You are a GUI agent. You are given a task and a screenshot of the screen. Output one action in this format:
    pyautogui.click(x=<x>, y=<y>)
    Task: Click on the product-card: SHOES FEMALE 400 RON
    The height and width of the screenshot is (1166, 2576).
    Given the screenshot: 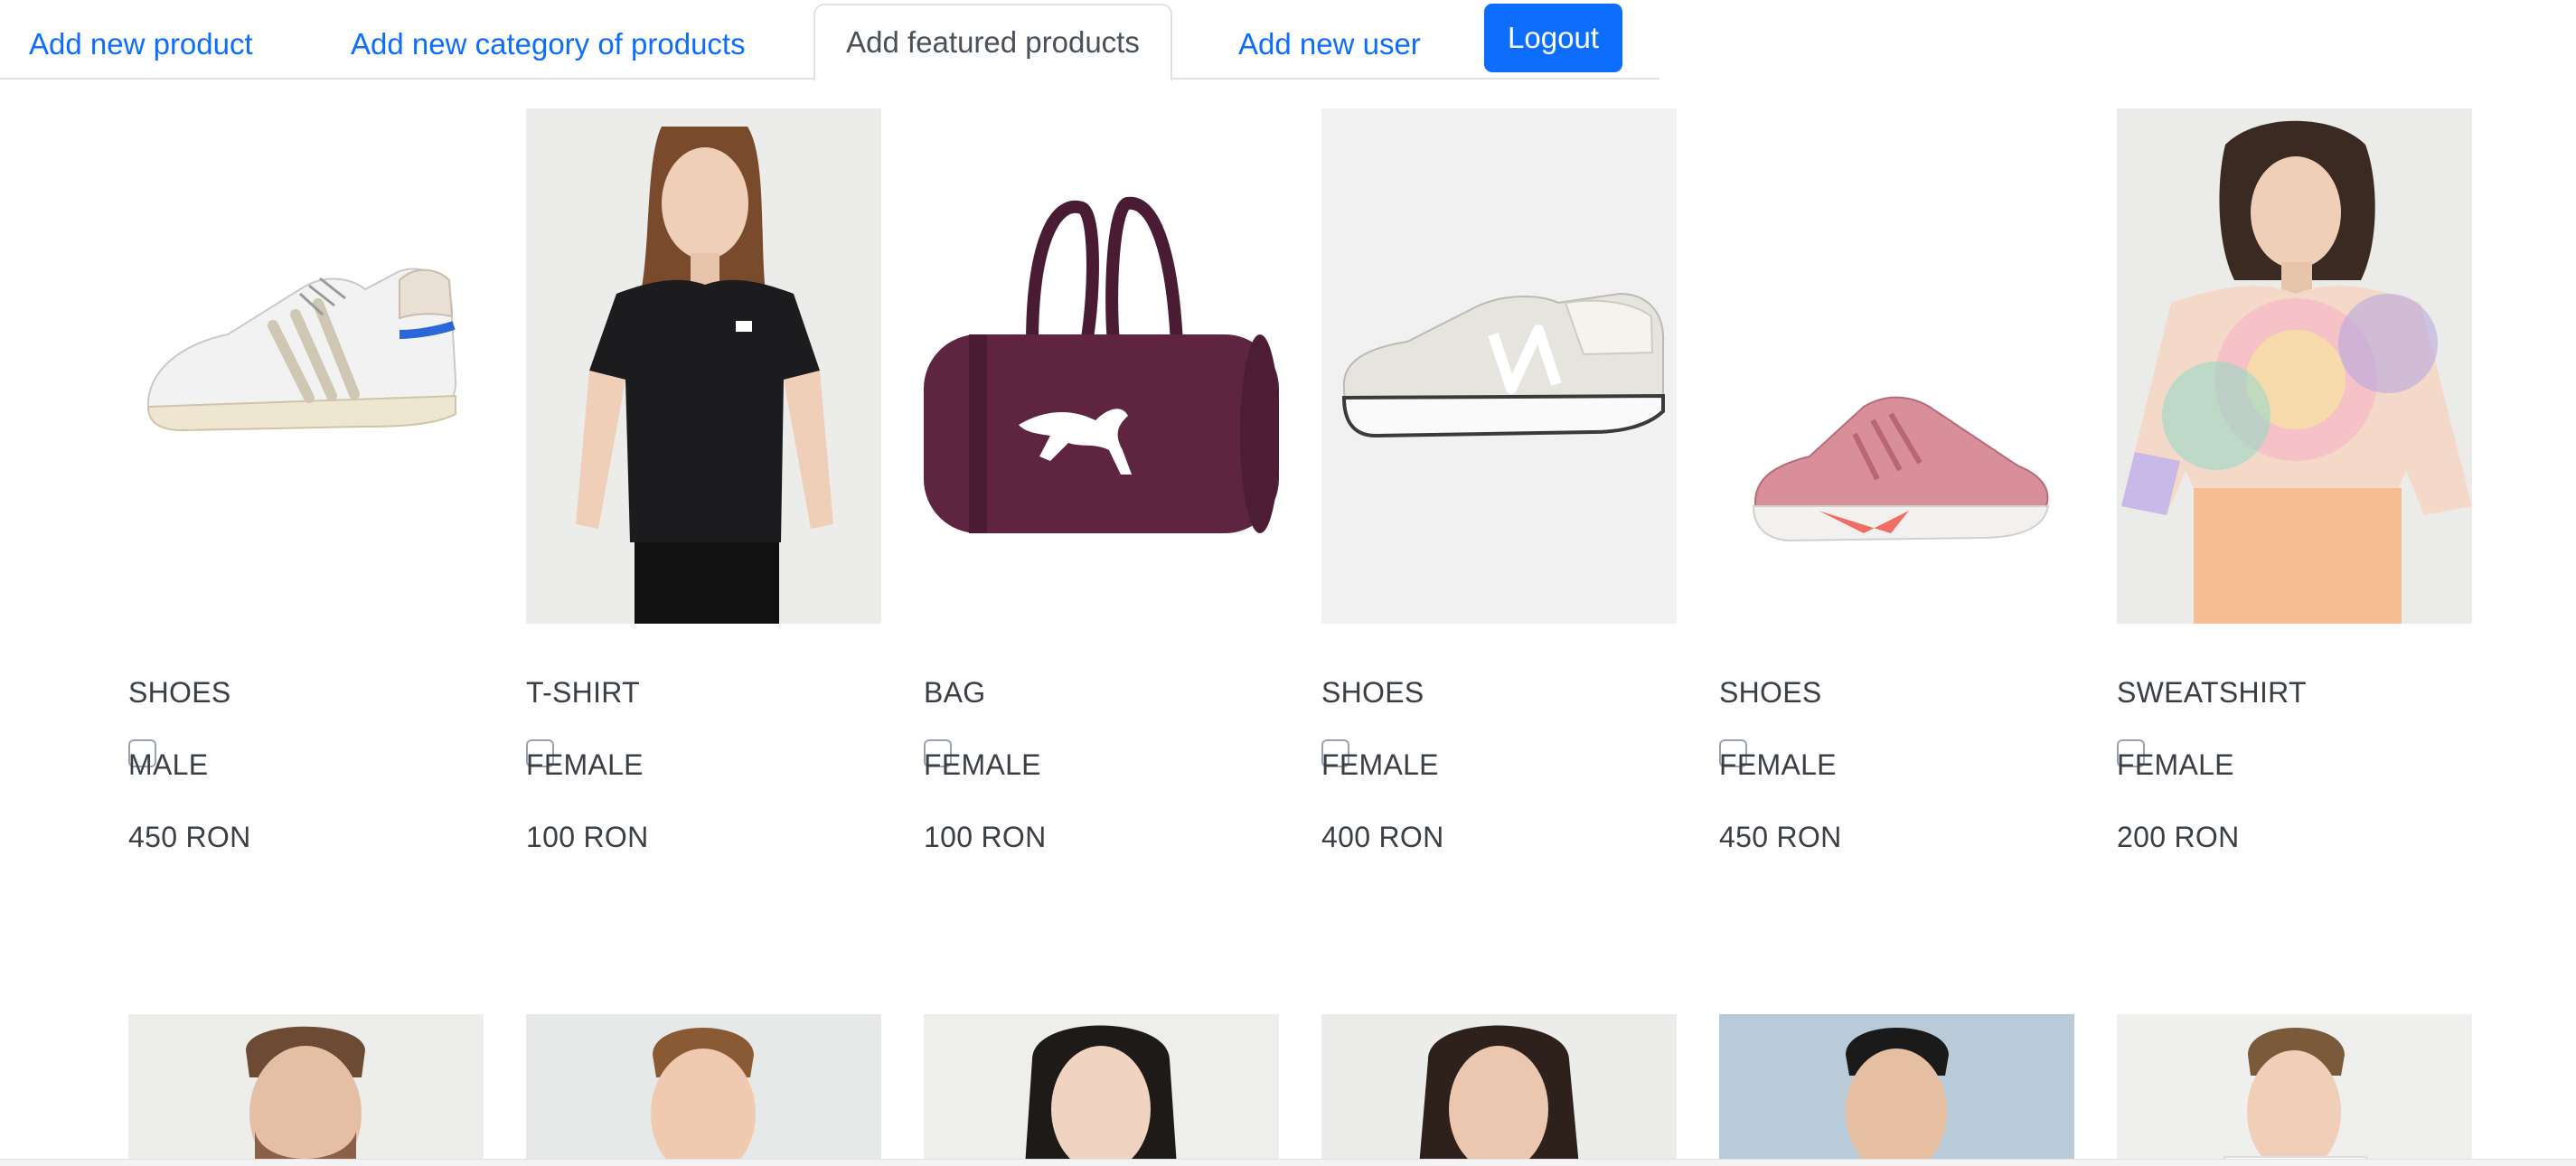 What is the action you would take?
    pyautogui.click(x=1499, y=481)
    